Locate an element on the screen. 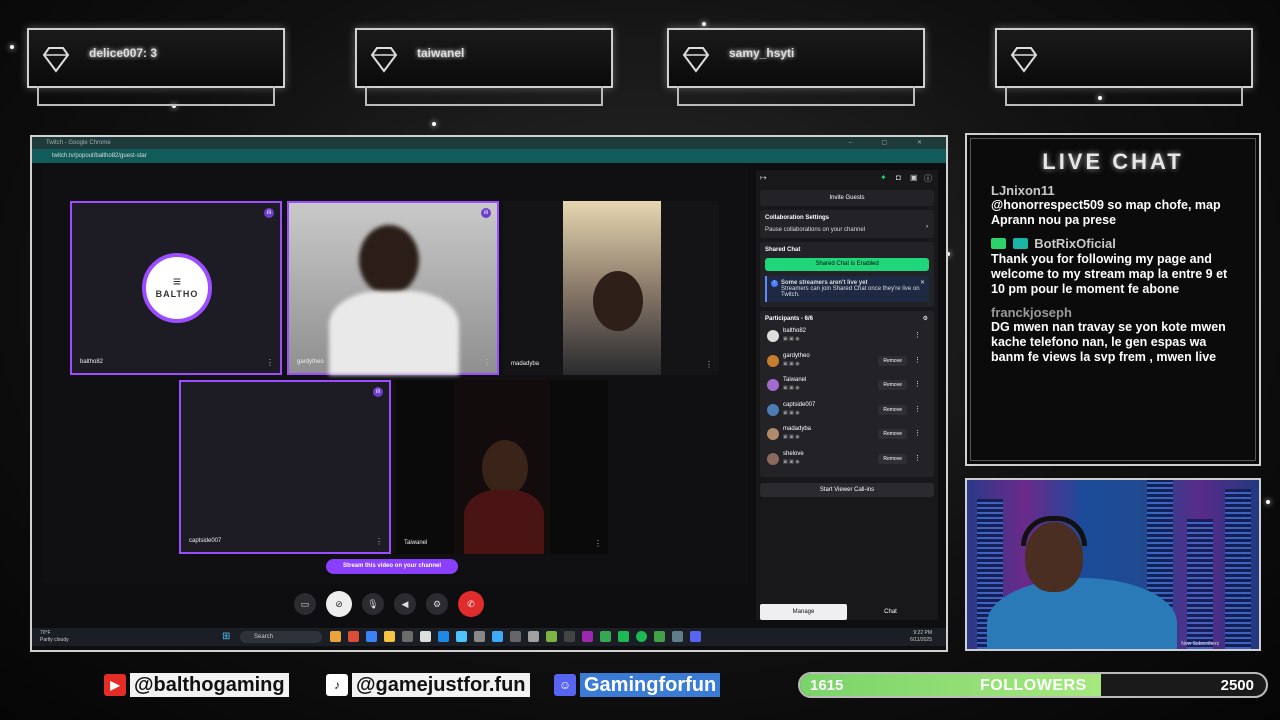 Image resolution: width=1280 pixels, height=720 pixels. guest-tile-taiwanel: Taiwanel ⋮ is located at coordinates (502, 467).